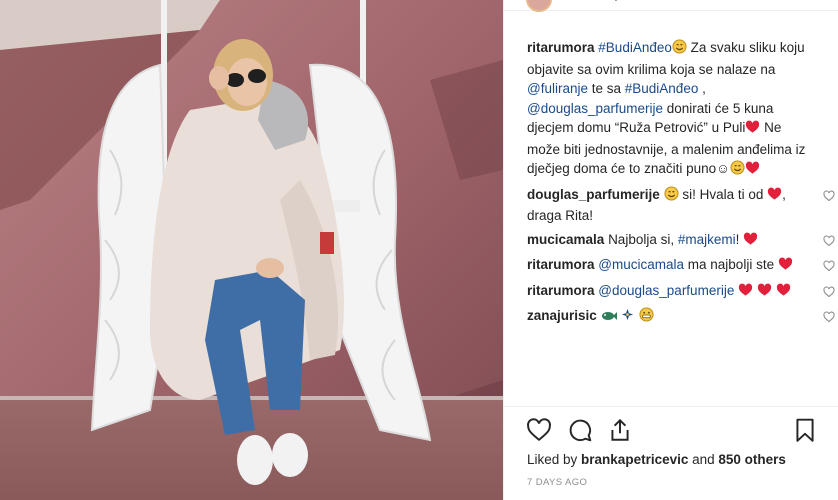 This screenshot has height=500, width=838. What do you see at coordinates (739, 239) in the screenshot?
I see `comment-text: !` at bounding box center [739, 239].